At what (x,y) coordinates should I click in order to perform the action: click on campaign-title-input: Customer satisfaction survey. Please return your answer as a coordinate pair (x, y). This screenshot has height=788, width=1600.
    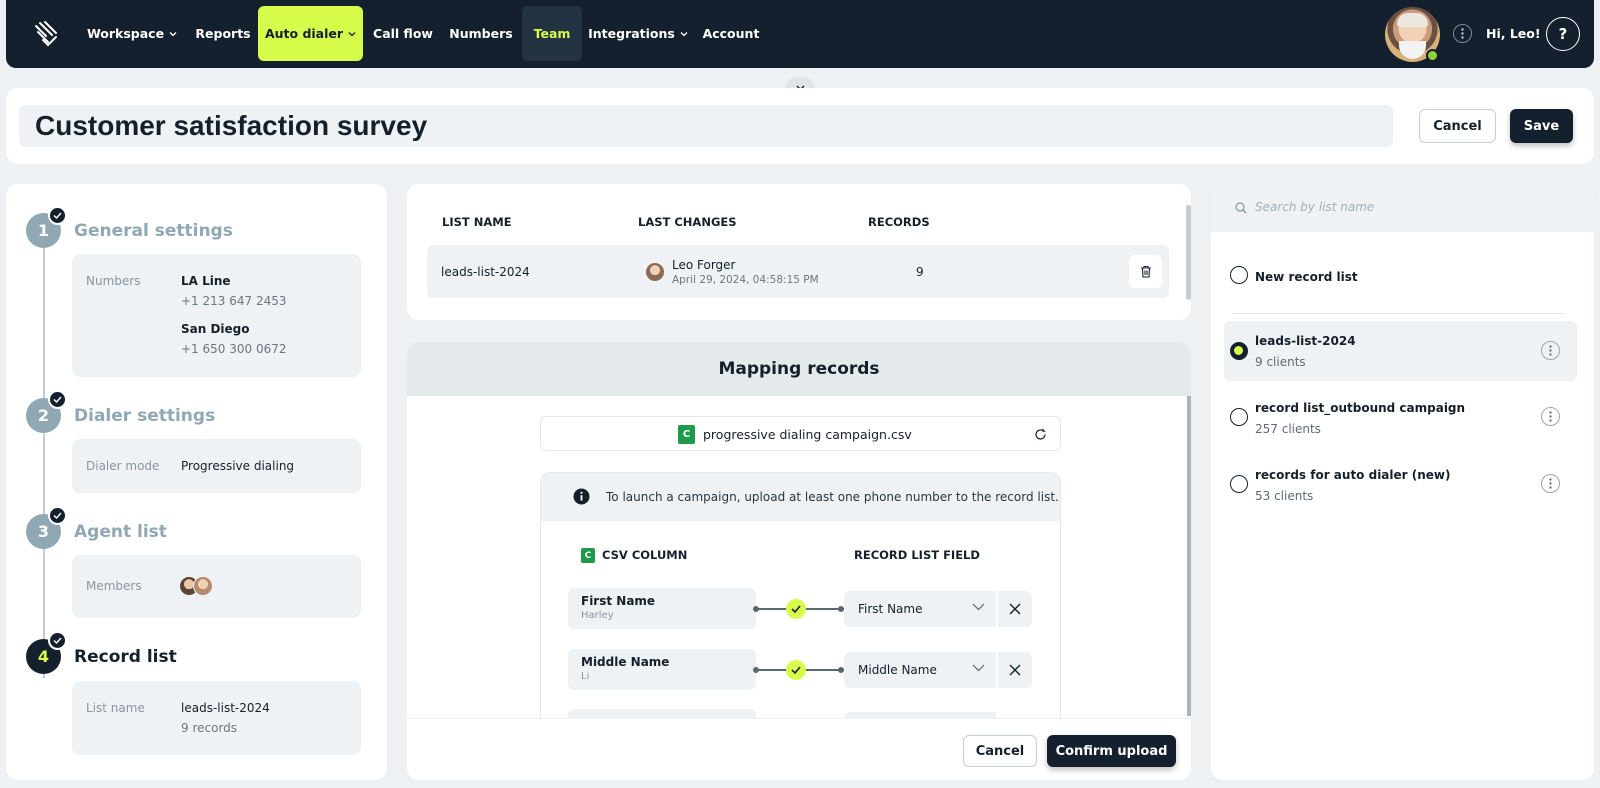
    Looking at the image, I should click on (706, 126).